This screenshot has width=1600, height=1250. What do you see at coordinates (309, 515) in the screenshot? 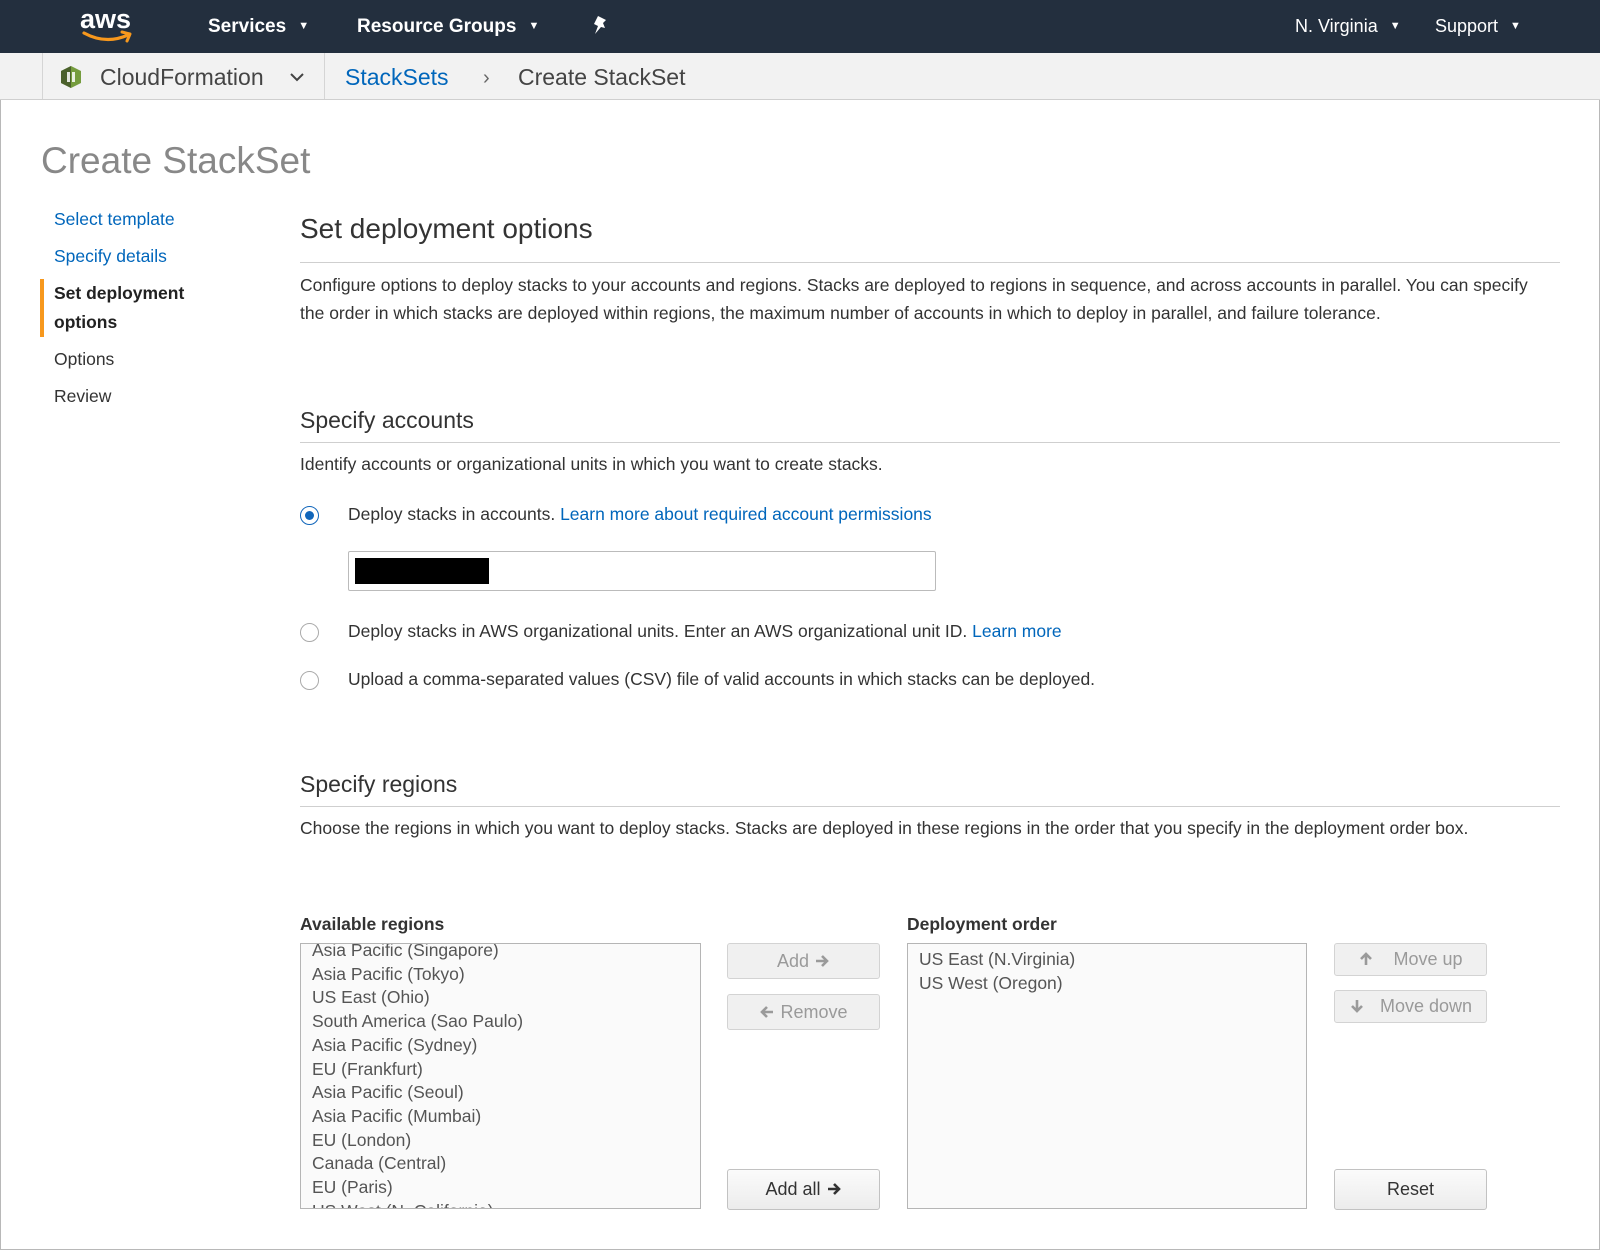
I see `radio-deploy-accounts` at bounding box center [309, 515].